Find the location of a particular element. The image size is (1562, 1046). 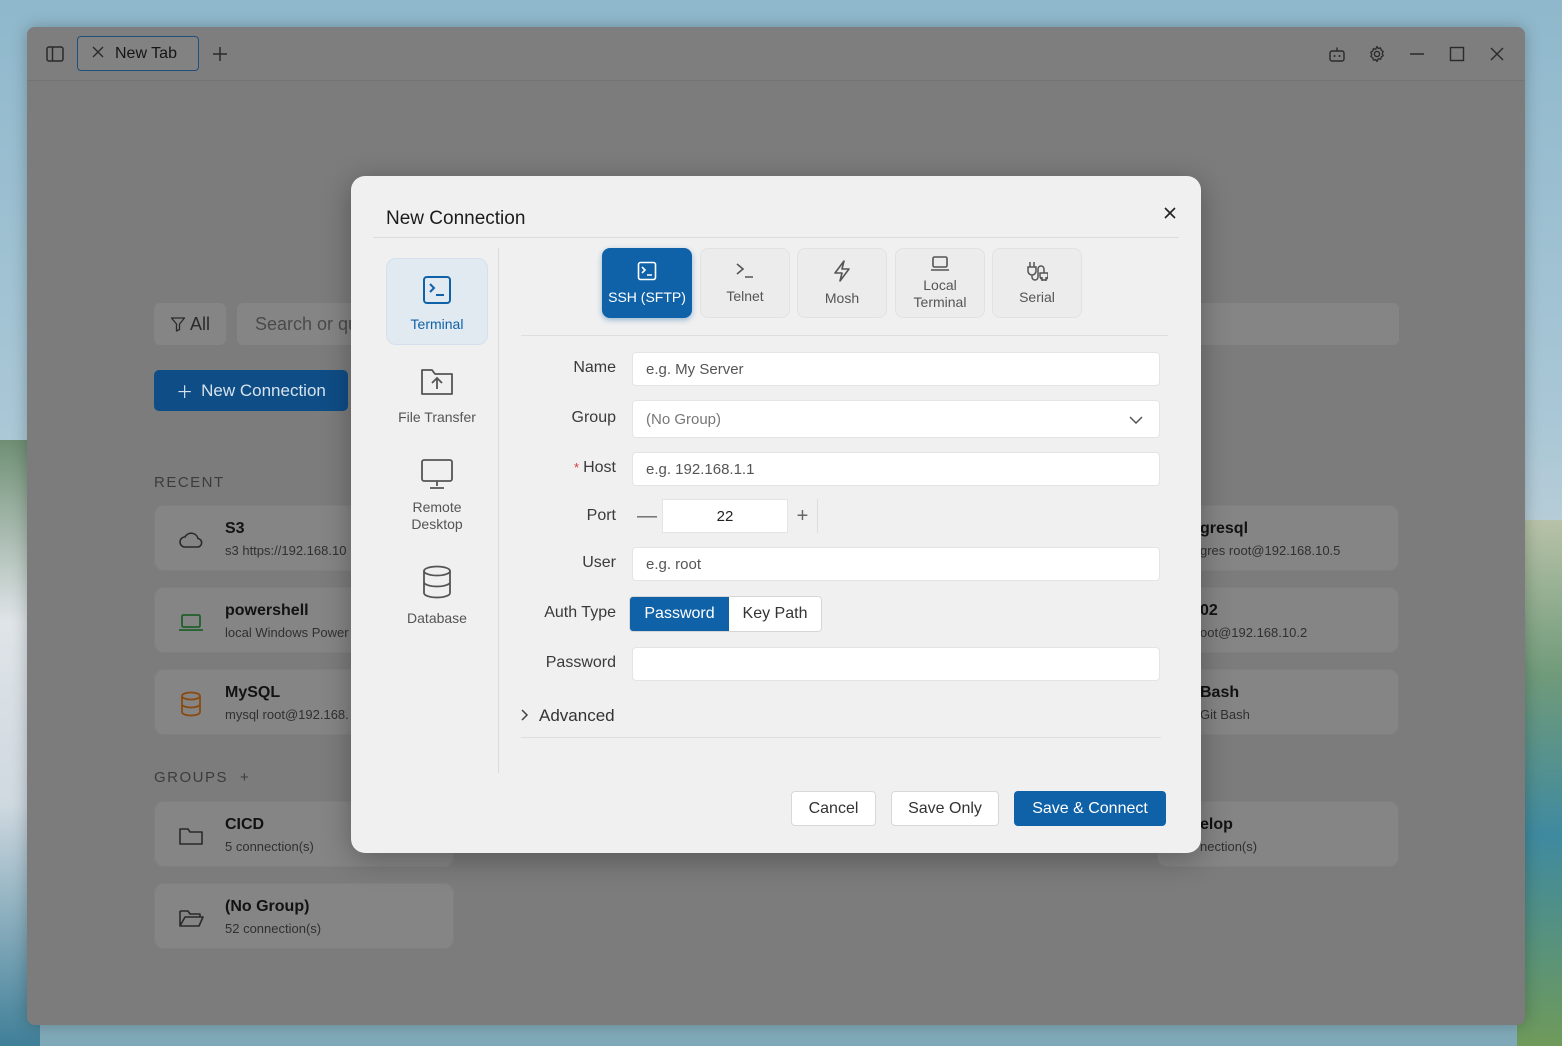

titlebar: New Tab is located at coordinates (776, 54).